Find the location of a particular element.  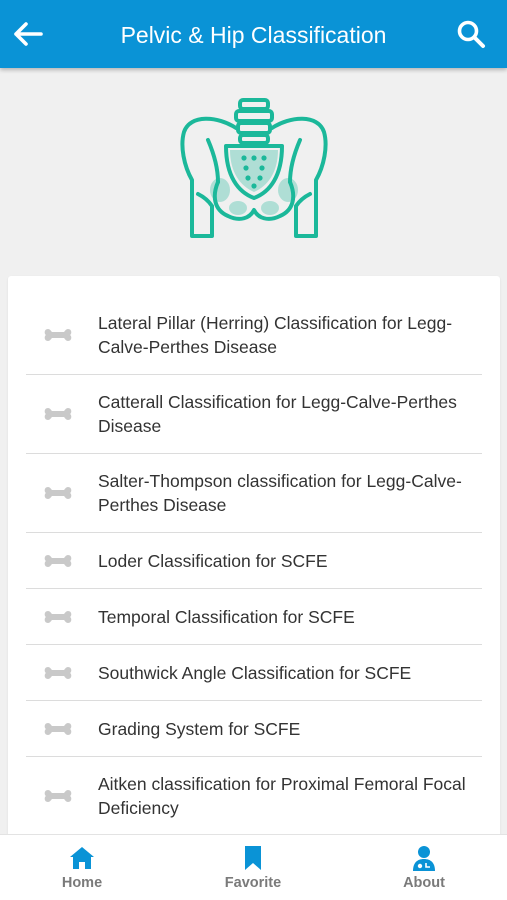

nav-favorite: Favorite is located at coordinates (253, 867).